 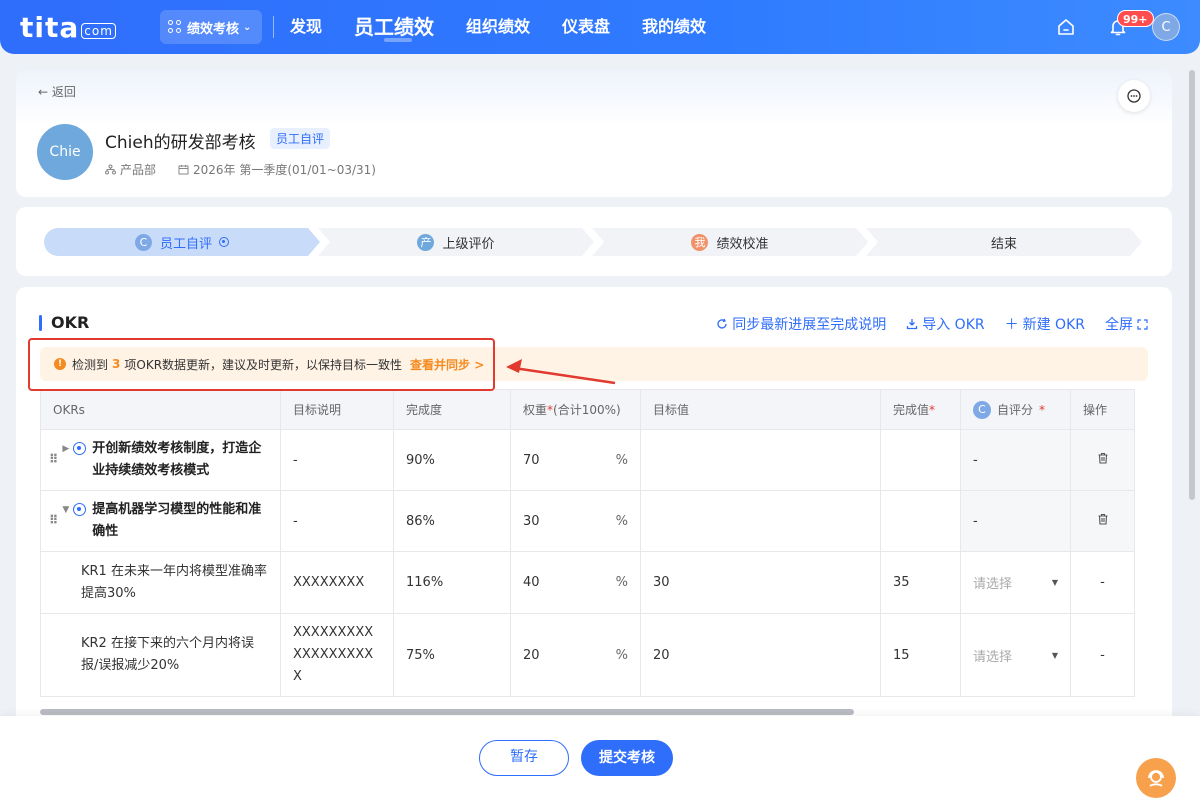 What do you see at coordinates (809, 325) in the screenshot?
I see `sync-progress-label: 同步最新进展至完成说明` at bounding box center [809, 325].